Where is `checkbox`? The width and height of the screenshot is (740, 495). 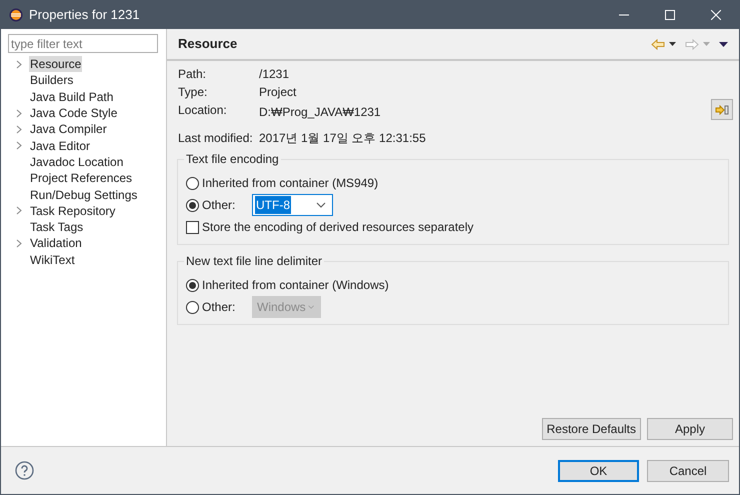 checkbox is located at coordinates (192, 227).